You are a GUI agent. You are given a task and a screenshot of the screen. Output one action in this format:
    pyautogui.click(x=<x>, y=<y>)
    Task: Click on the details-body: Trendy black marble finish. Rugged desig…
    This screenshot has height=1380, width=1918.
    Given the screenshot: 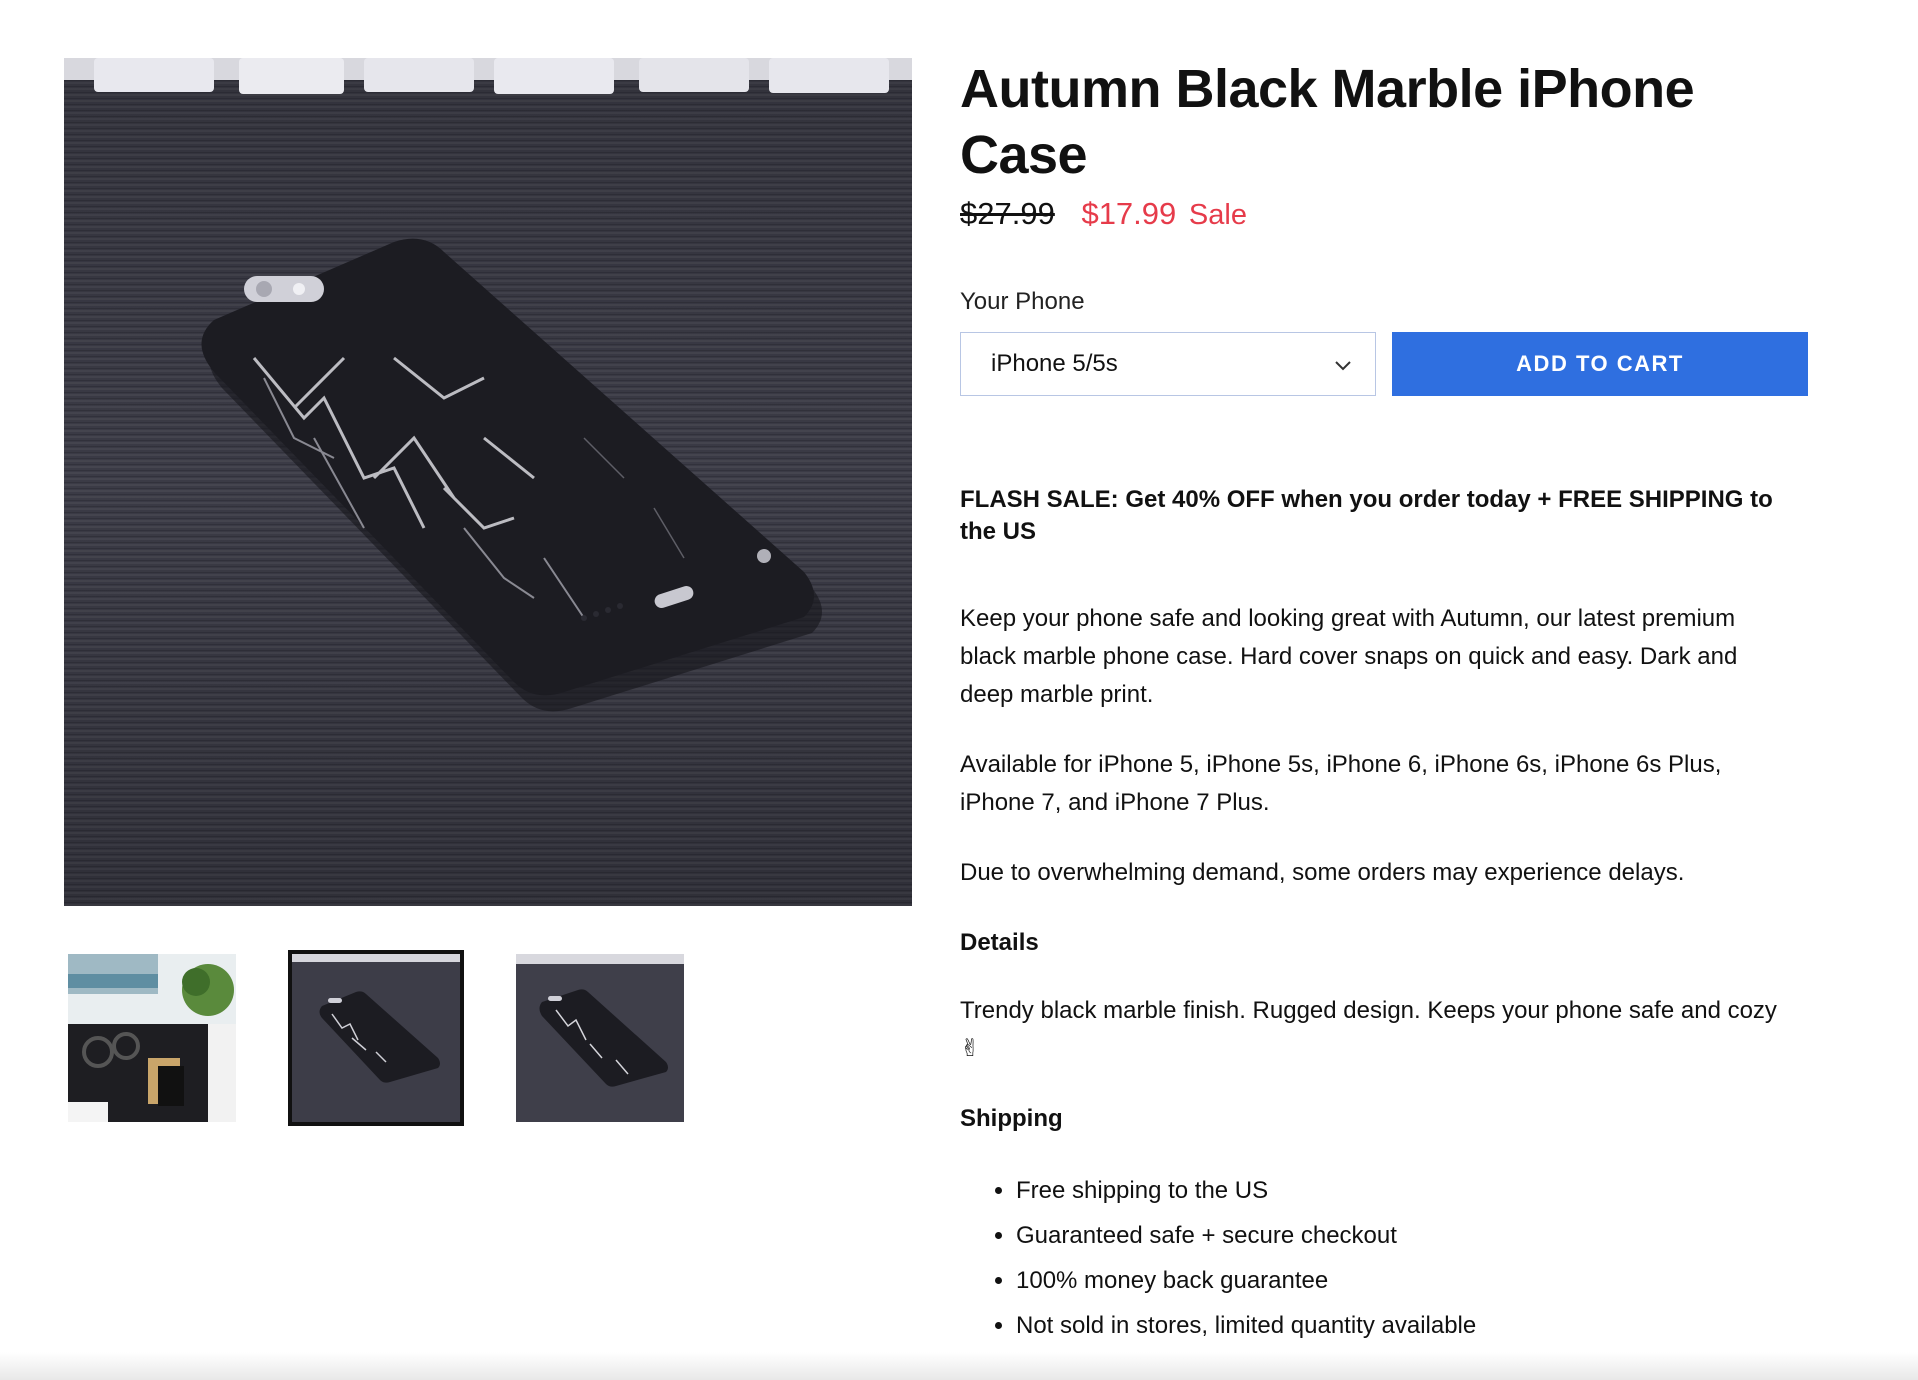 What is the action you would take?
    pyautogui.click(x=1368, y=1010)
    